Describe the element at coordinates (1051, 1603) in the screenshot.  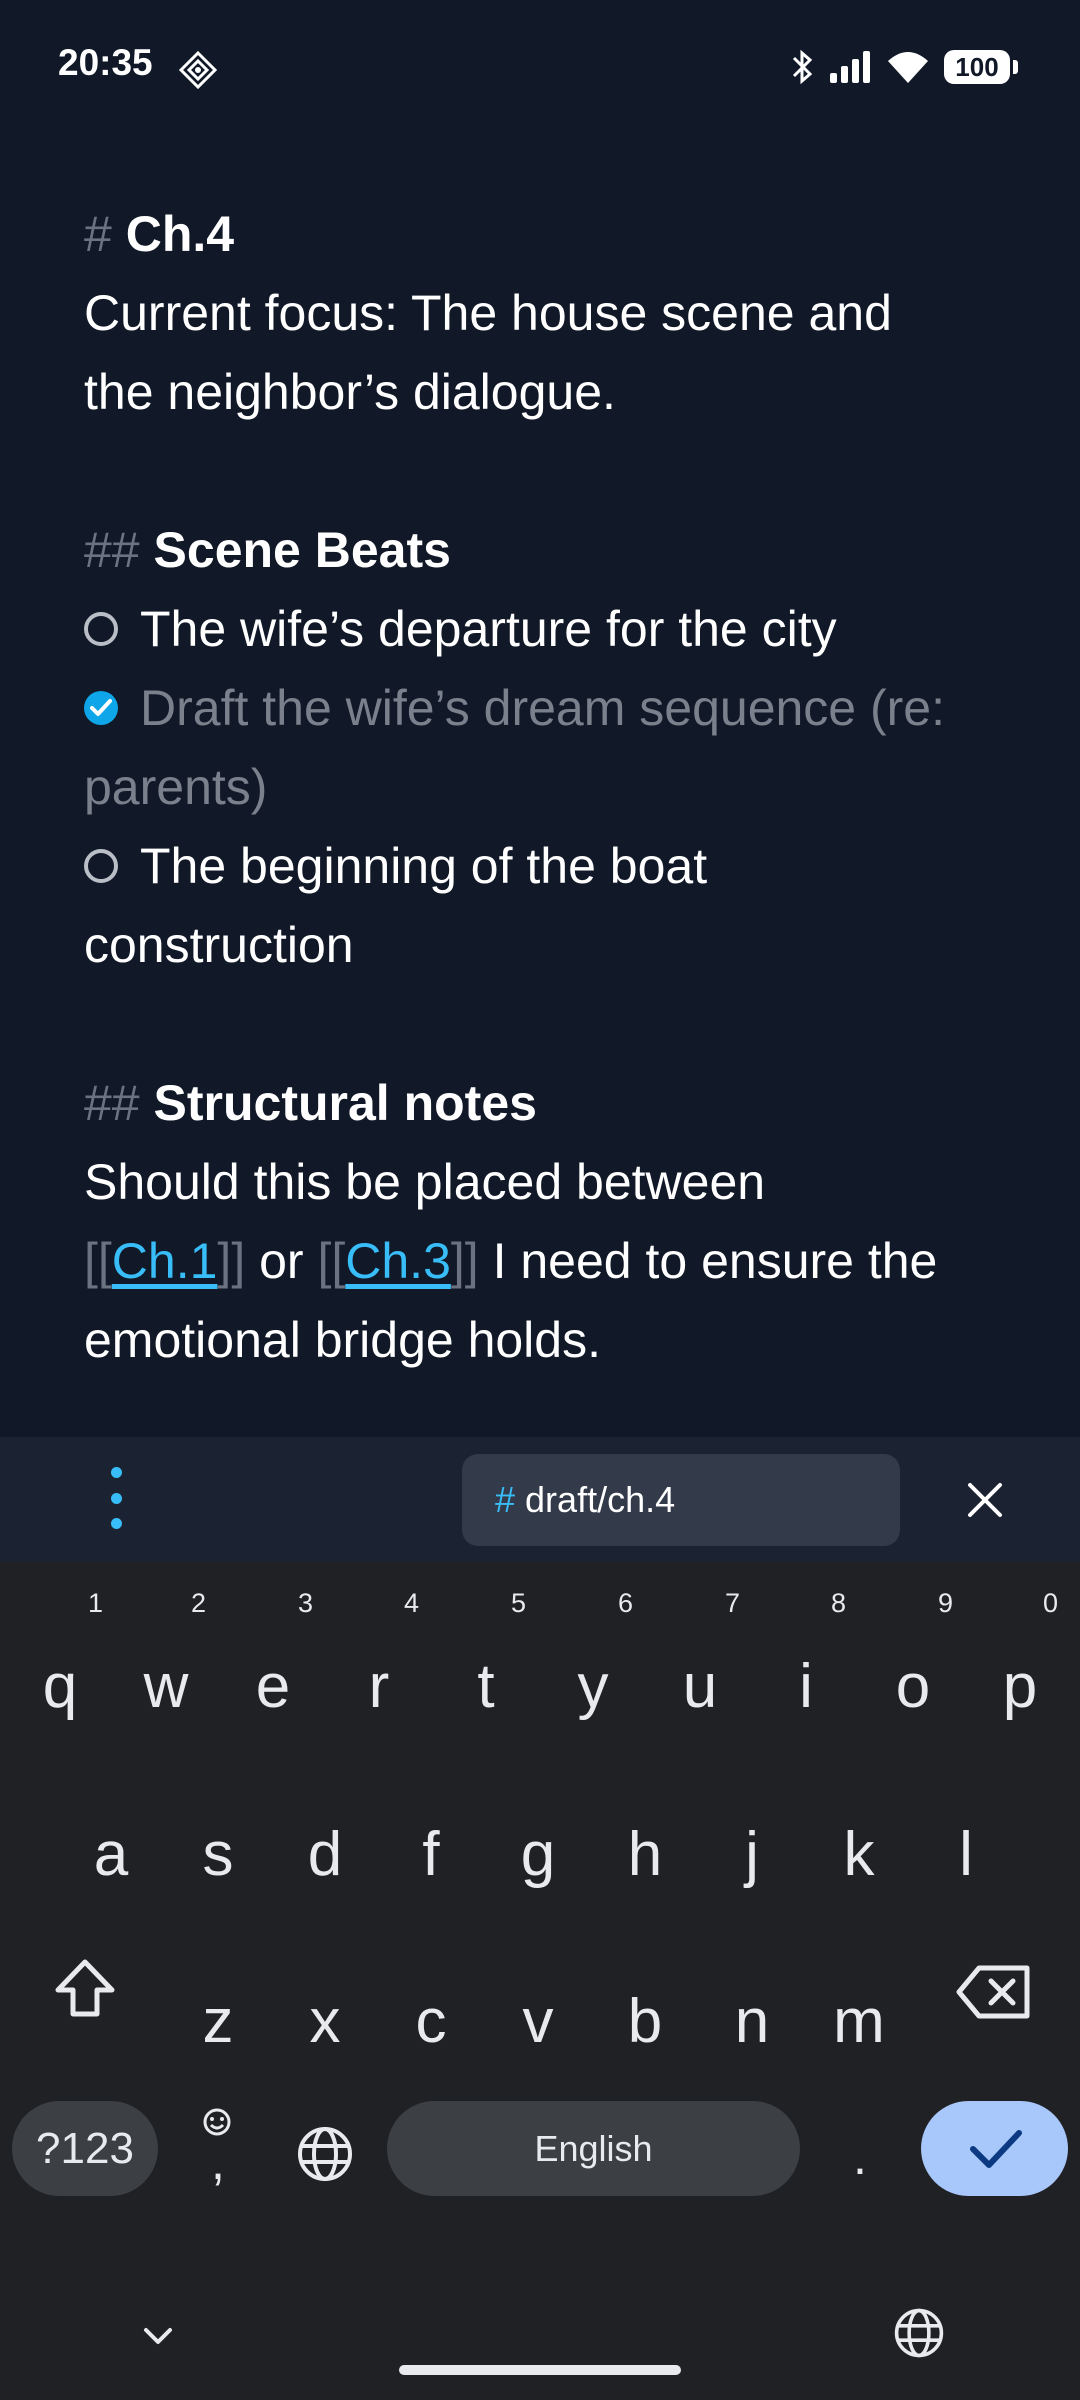
I see `key-hint-0: 0` at that location.